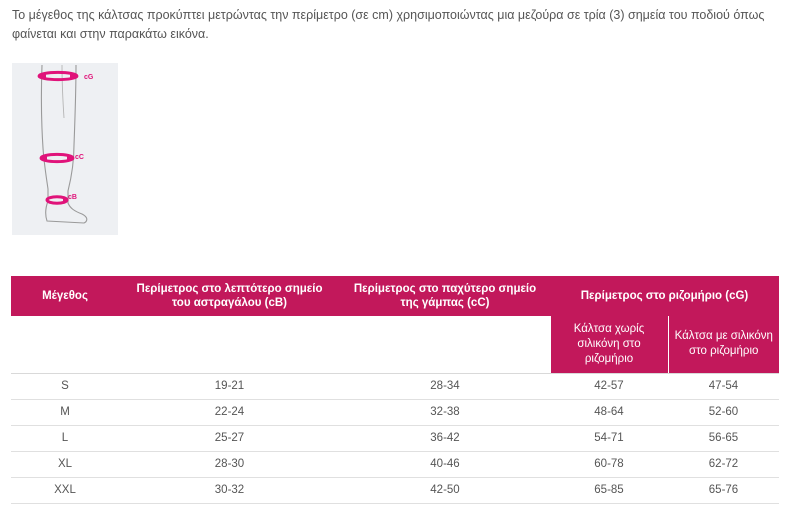 This screenshot has width=786, height=511. What do you see at coordinates (664, 296) in the screenshot?
I see `header-thigh: Περίμετρος στο ριζομήριο (cG)` at bounding box center [664, 296].